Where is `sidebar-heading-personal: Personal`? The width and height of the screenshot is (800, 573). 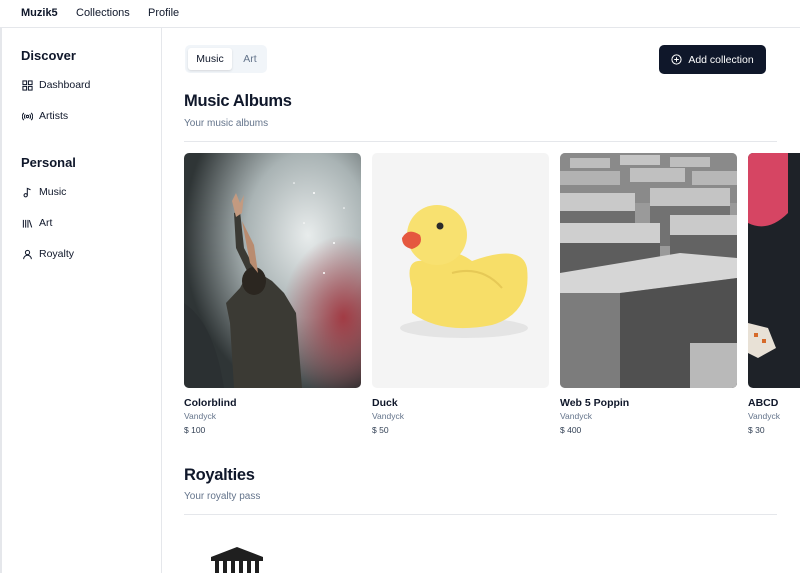
sidebar-heading-personal: Personal is located at coordinates (48, 162).